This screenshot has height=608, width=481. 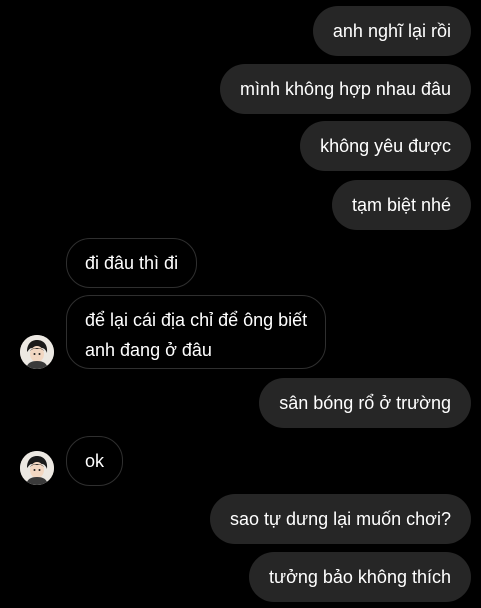 I want to click on sent-message-bubble: mình không hợp nhau đâu, so click(x=345, y=89).